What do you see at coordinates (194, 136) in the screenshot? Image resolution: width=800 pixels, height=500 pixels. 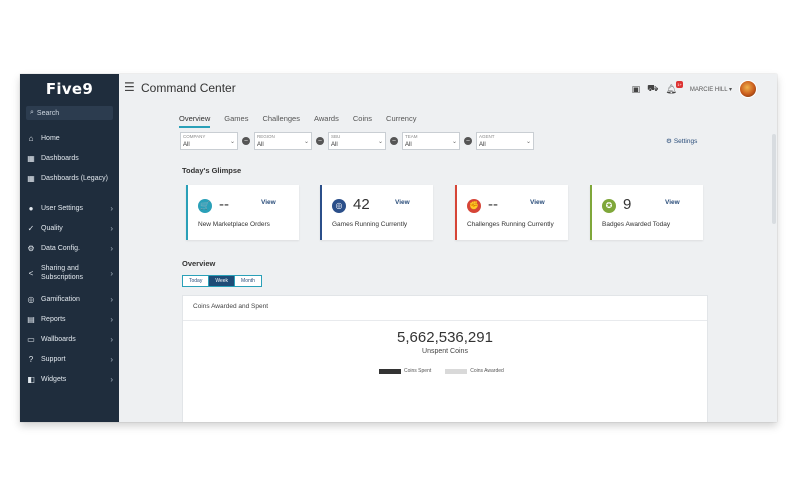 I see `filter-label: COMPANY` at bounding box center [194, 136].